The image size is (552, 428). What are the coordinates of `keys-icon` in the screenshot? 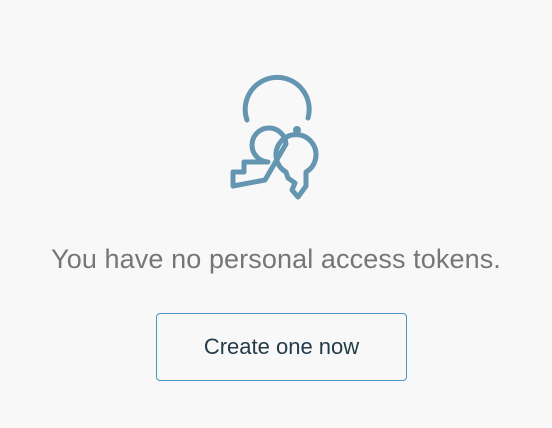 It's located at (274, 137).